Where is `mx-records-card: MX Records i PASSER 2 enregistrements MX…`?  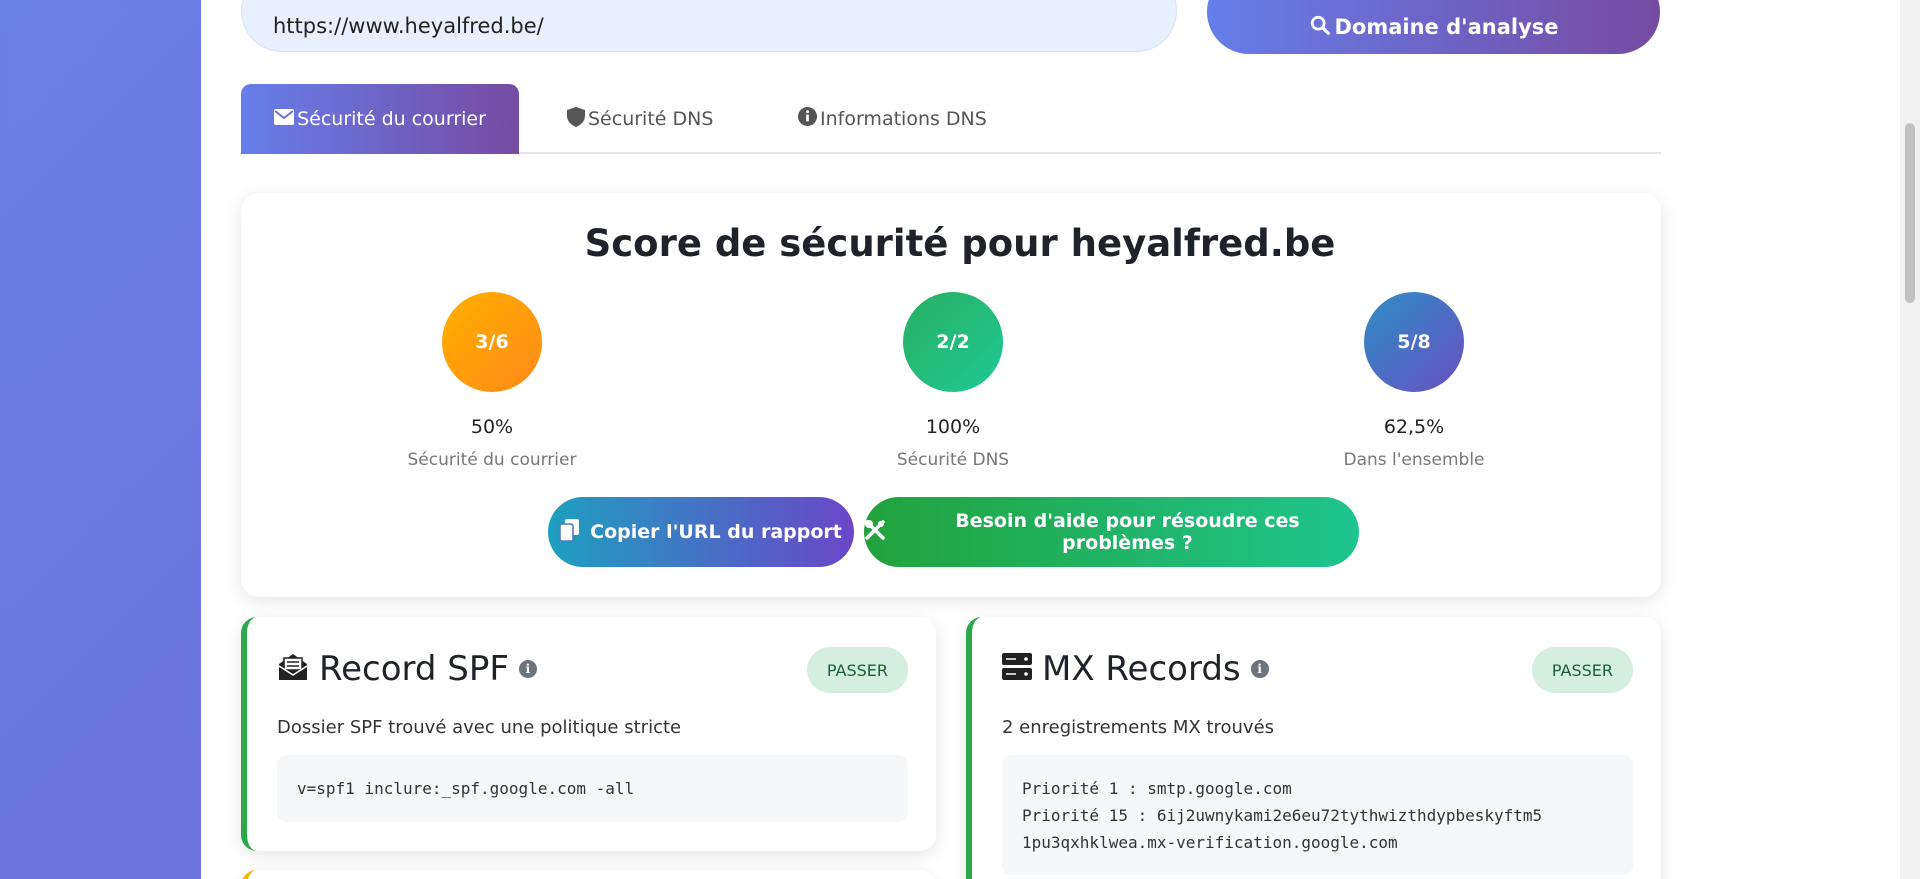 mx-records-card: MX Records i PASSER 2 enregistrements MX… is located at coordinates (1313, 748).